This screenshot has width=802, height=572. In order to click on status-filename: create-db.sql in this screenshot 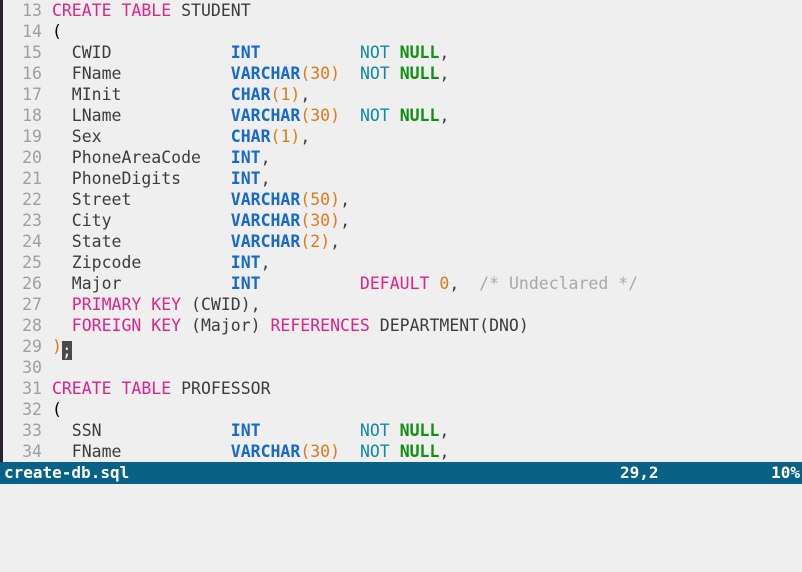, I will do `click(67, 472)`.